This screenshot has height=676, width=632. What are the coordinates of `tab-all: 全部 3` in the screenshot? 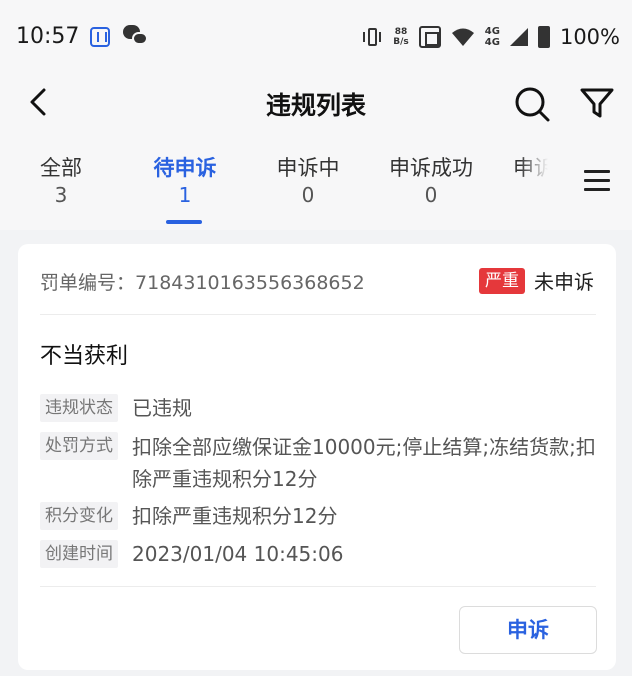 It's located at (63, 181).